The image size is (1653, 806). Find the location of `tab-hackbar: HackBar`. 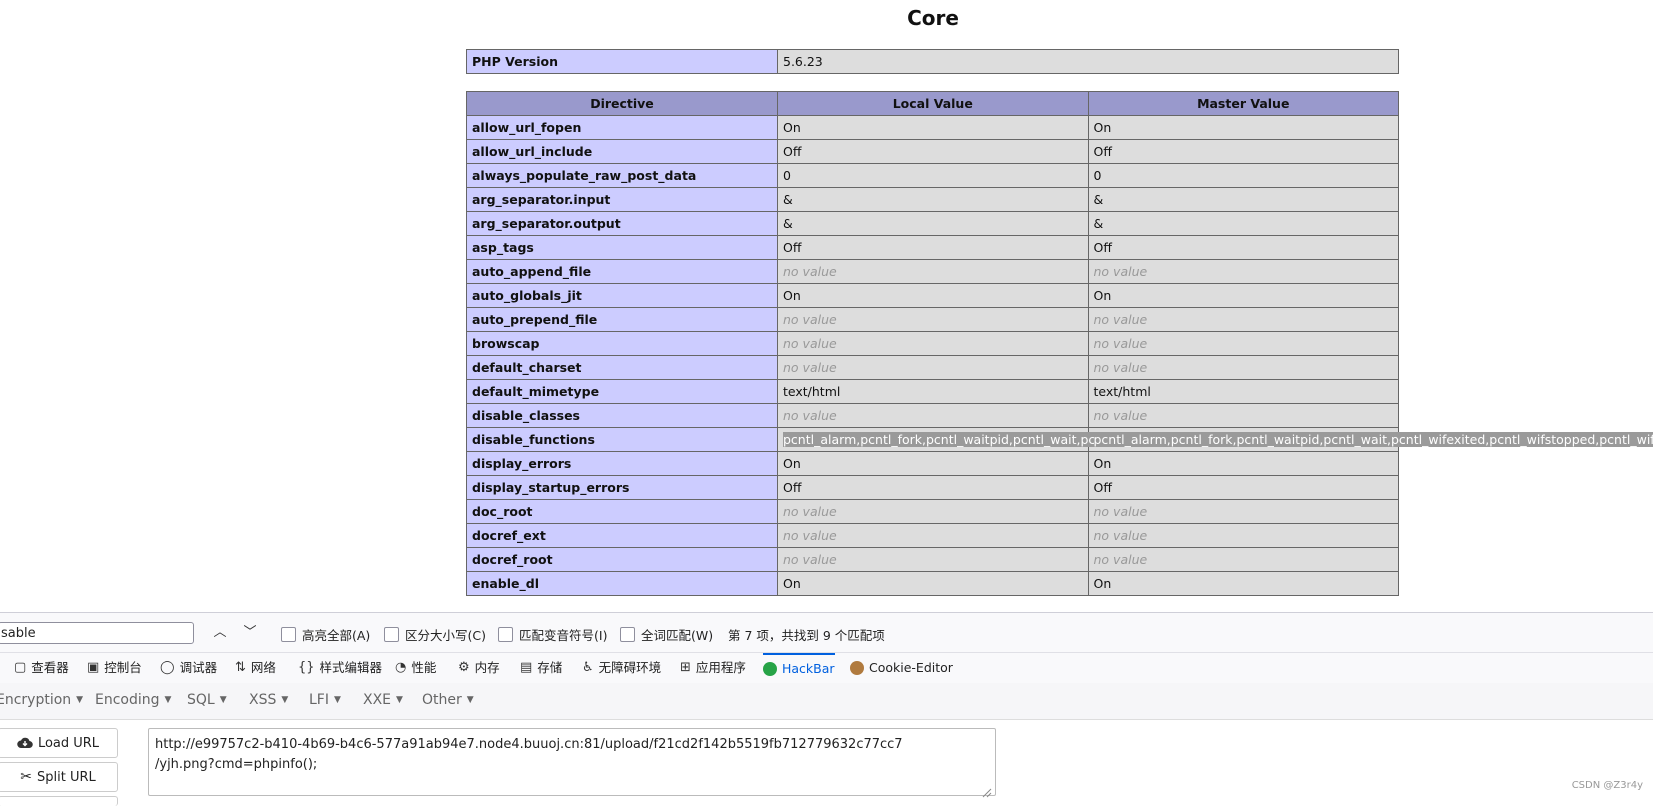

tab-hackbar: HackBar is located at coordinates (799, 668).